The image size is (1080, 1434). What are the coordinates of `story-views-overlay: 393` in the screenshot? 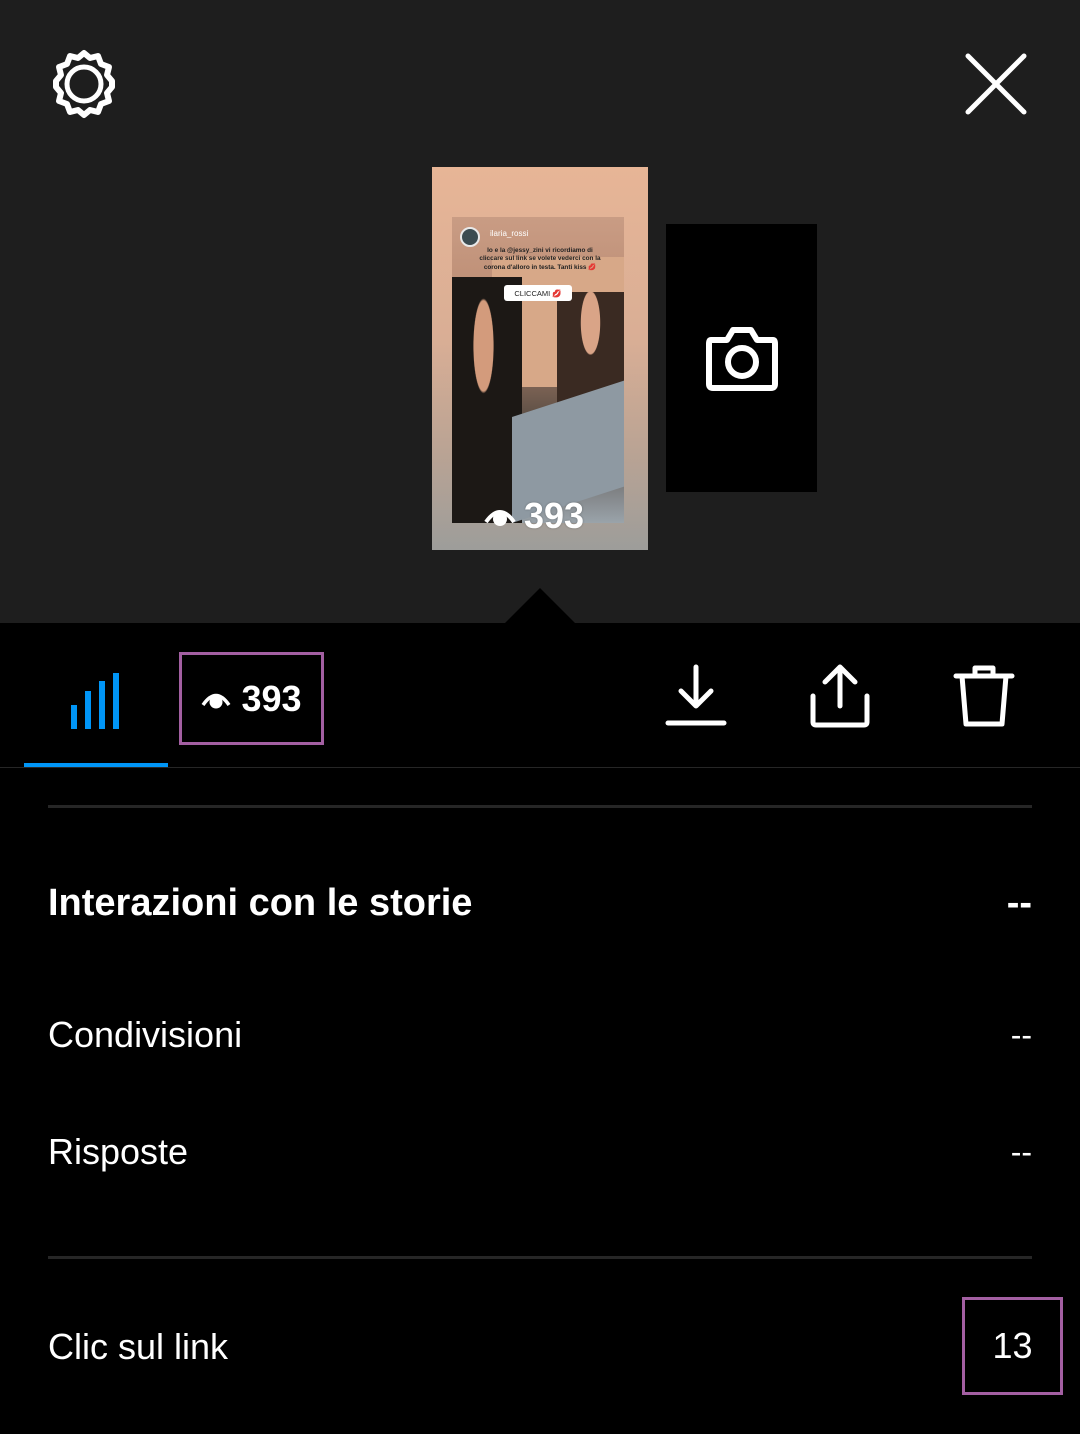 It's located at (534, 516).